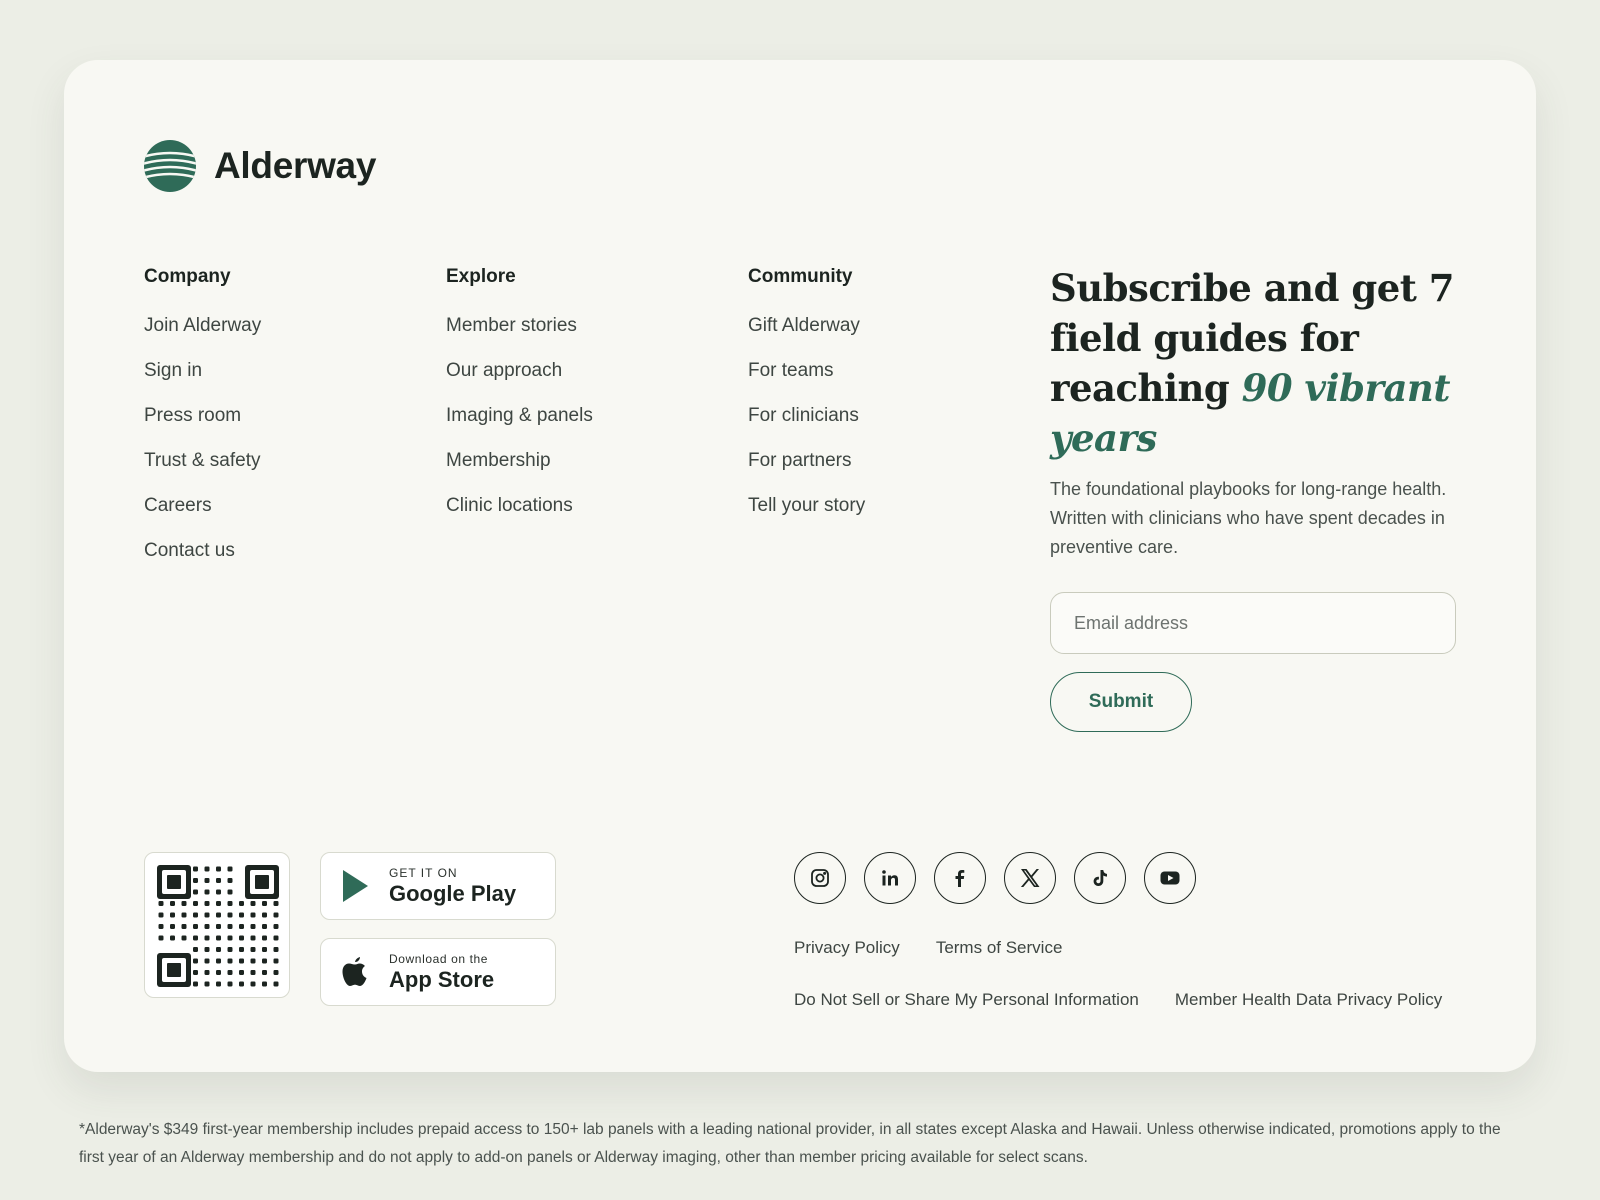 This screenshot has width=1600, height=1200. I want to click on apple-icon, so click(354, 971).